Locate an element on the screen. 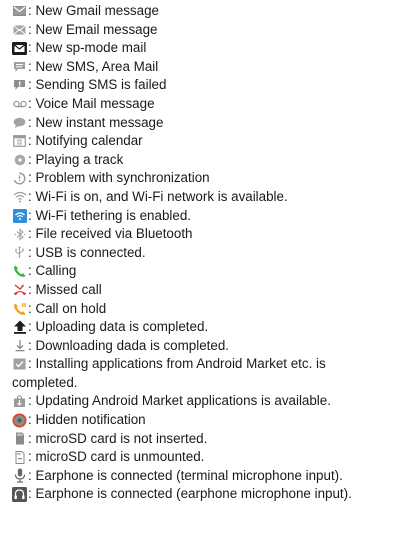  list-item: : microSD card is unmounted. is located at coordinates (203, 457).